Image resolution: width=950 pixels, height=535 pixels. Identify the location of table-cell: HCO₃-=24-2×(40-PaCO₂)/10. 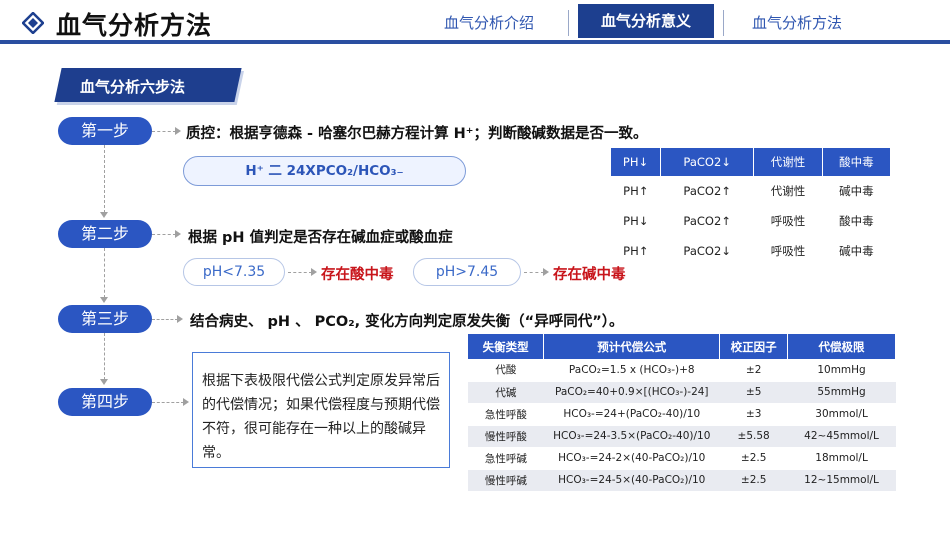
(631, 458).